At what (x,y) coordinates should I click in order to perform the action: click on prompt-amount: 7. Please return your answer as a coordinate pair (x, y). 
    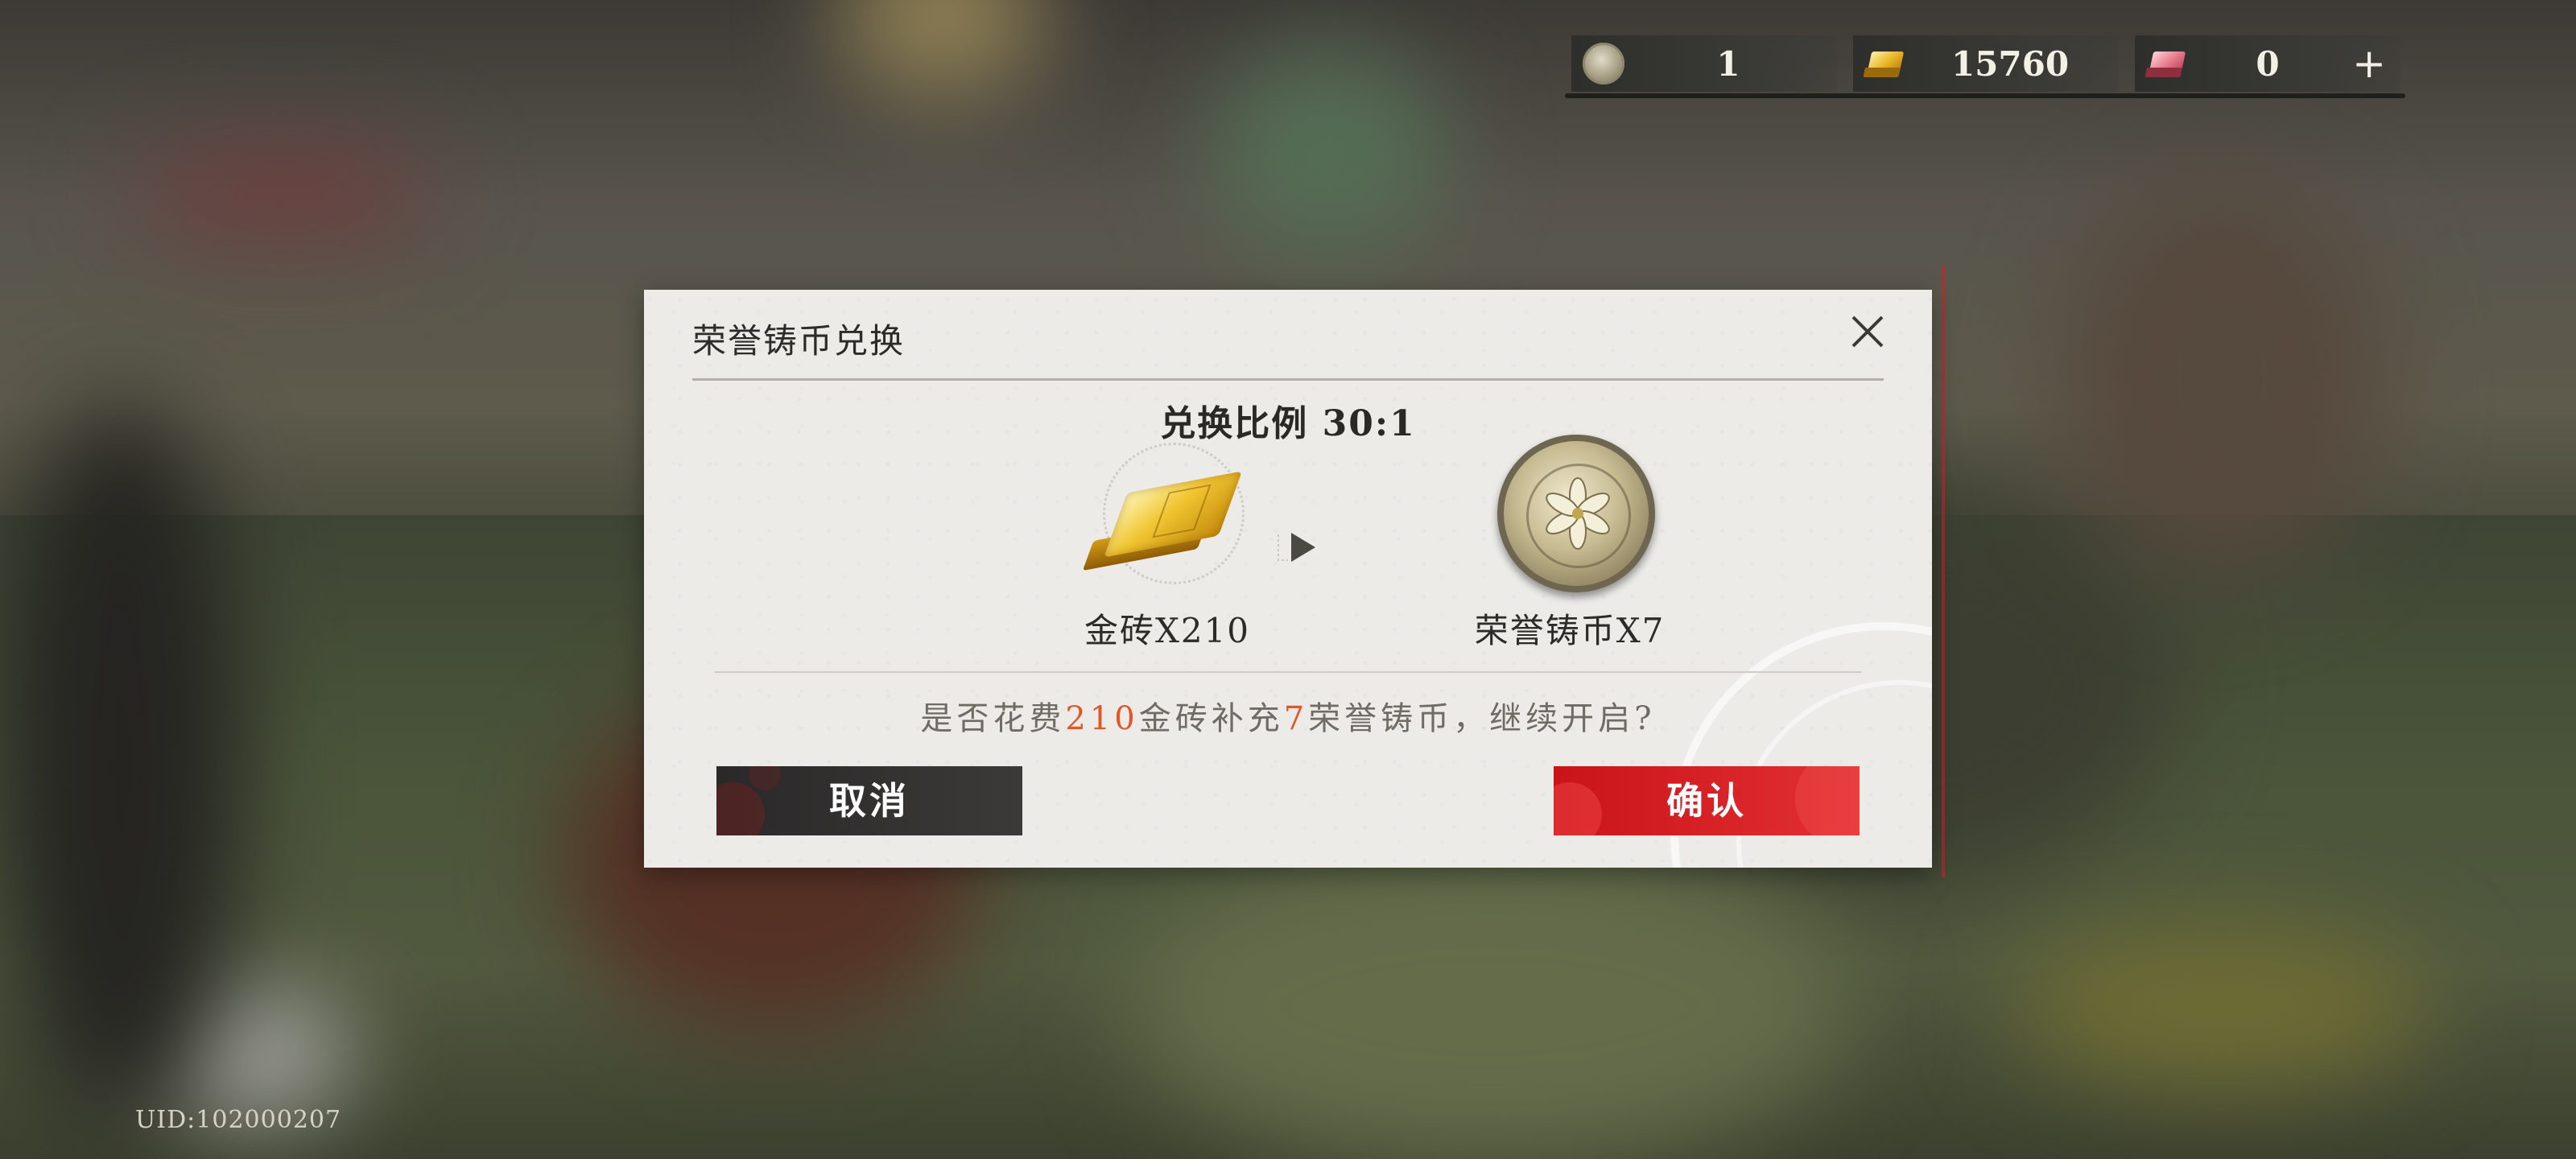
    Looking at the image, I should click on (1296, 718).